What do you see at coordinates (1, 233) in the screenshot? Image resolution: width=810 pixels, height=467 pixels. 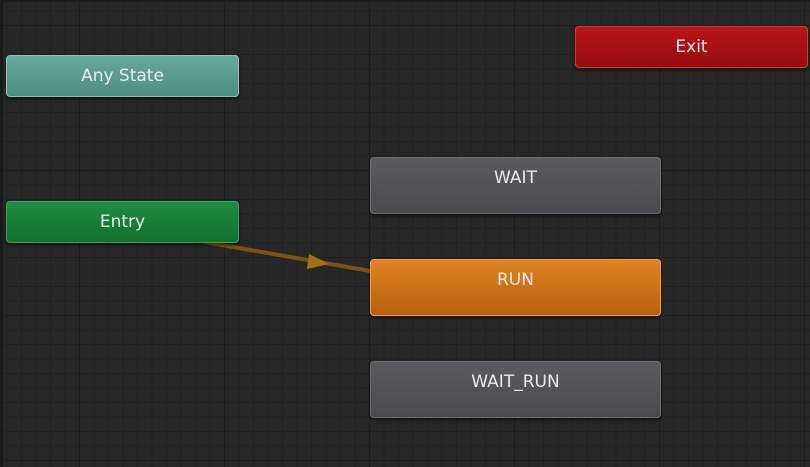 I see `canvas-left-border` at bounding box center [1, 233].